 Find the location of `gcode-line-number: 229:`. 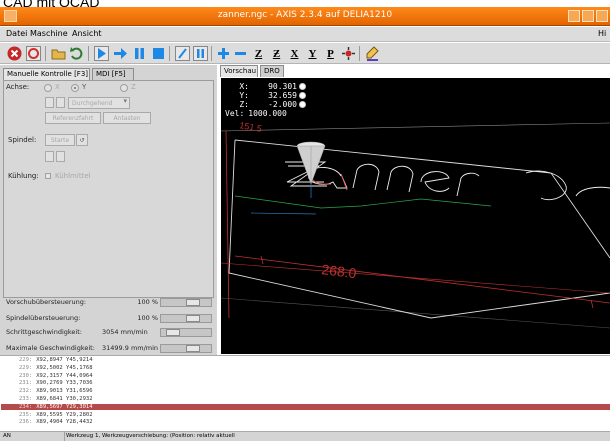

gcode-line-number: 229: is located at coordinates (26, 360).